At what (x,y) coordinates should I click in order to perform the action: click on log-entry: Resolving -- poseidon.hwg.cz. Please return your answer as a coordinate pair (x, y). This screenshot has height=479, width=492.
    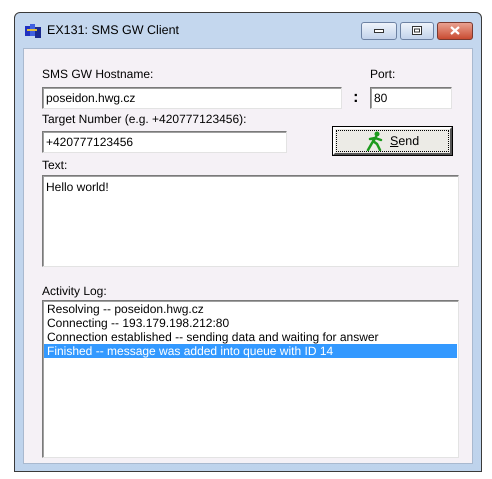
    Looking at the image, I should click on (250, 309).